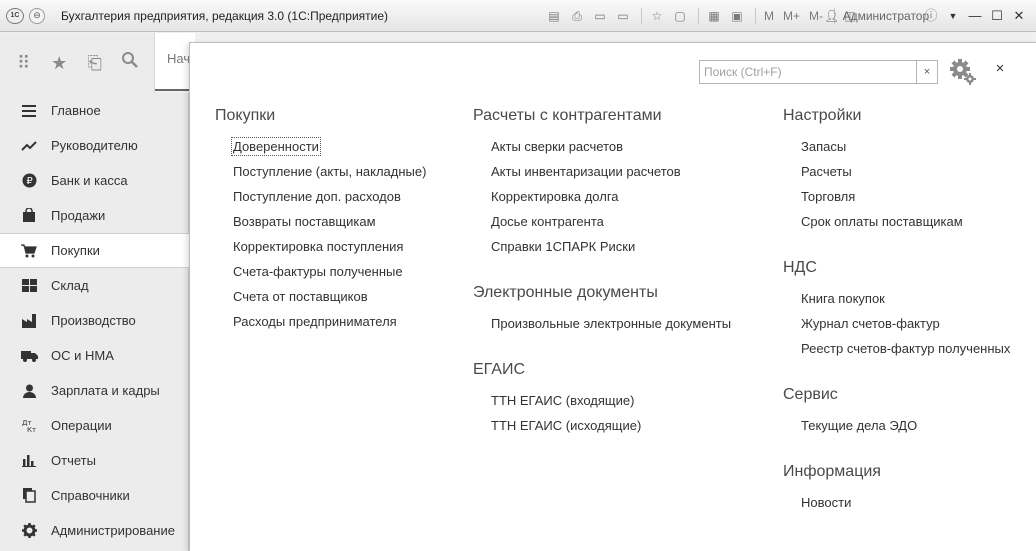 This screenshot has width=1036, height=551. Describe the element at coordinates (29, 391) in the screenshot. I see `person-icon` at that location.